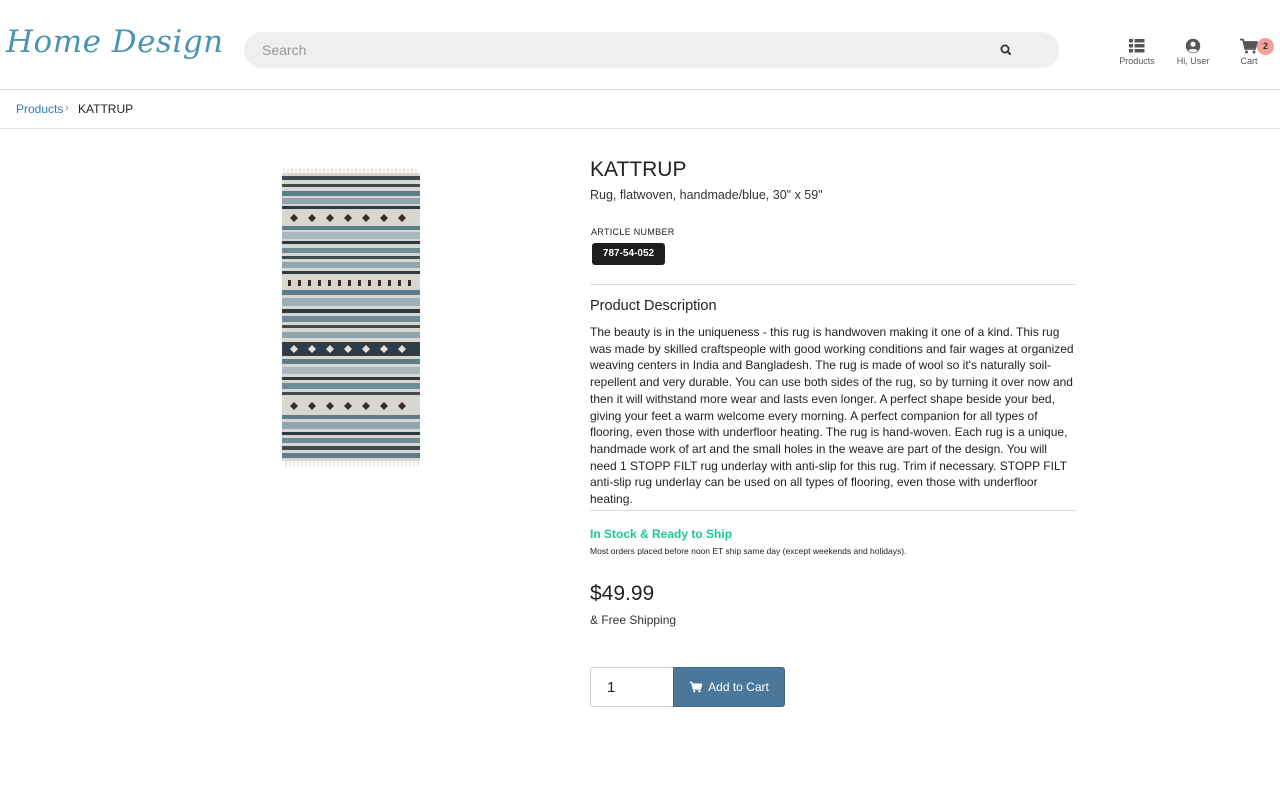 Image resolution: width=1280 pixels, height=800 pixels. Describe the element at coordinates (1137, 46) in the screenshot. I see `grid-list-icon` at that location.